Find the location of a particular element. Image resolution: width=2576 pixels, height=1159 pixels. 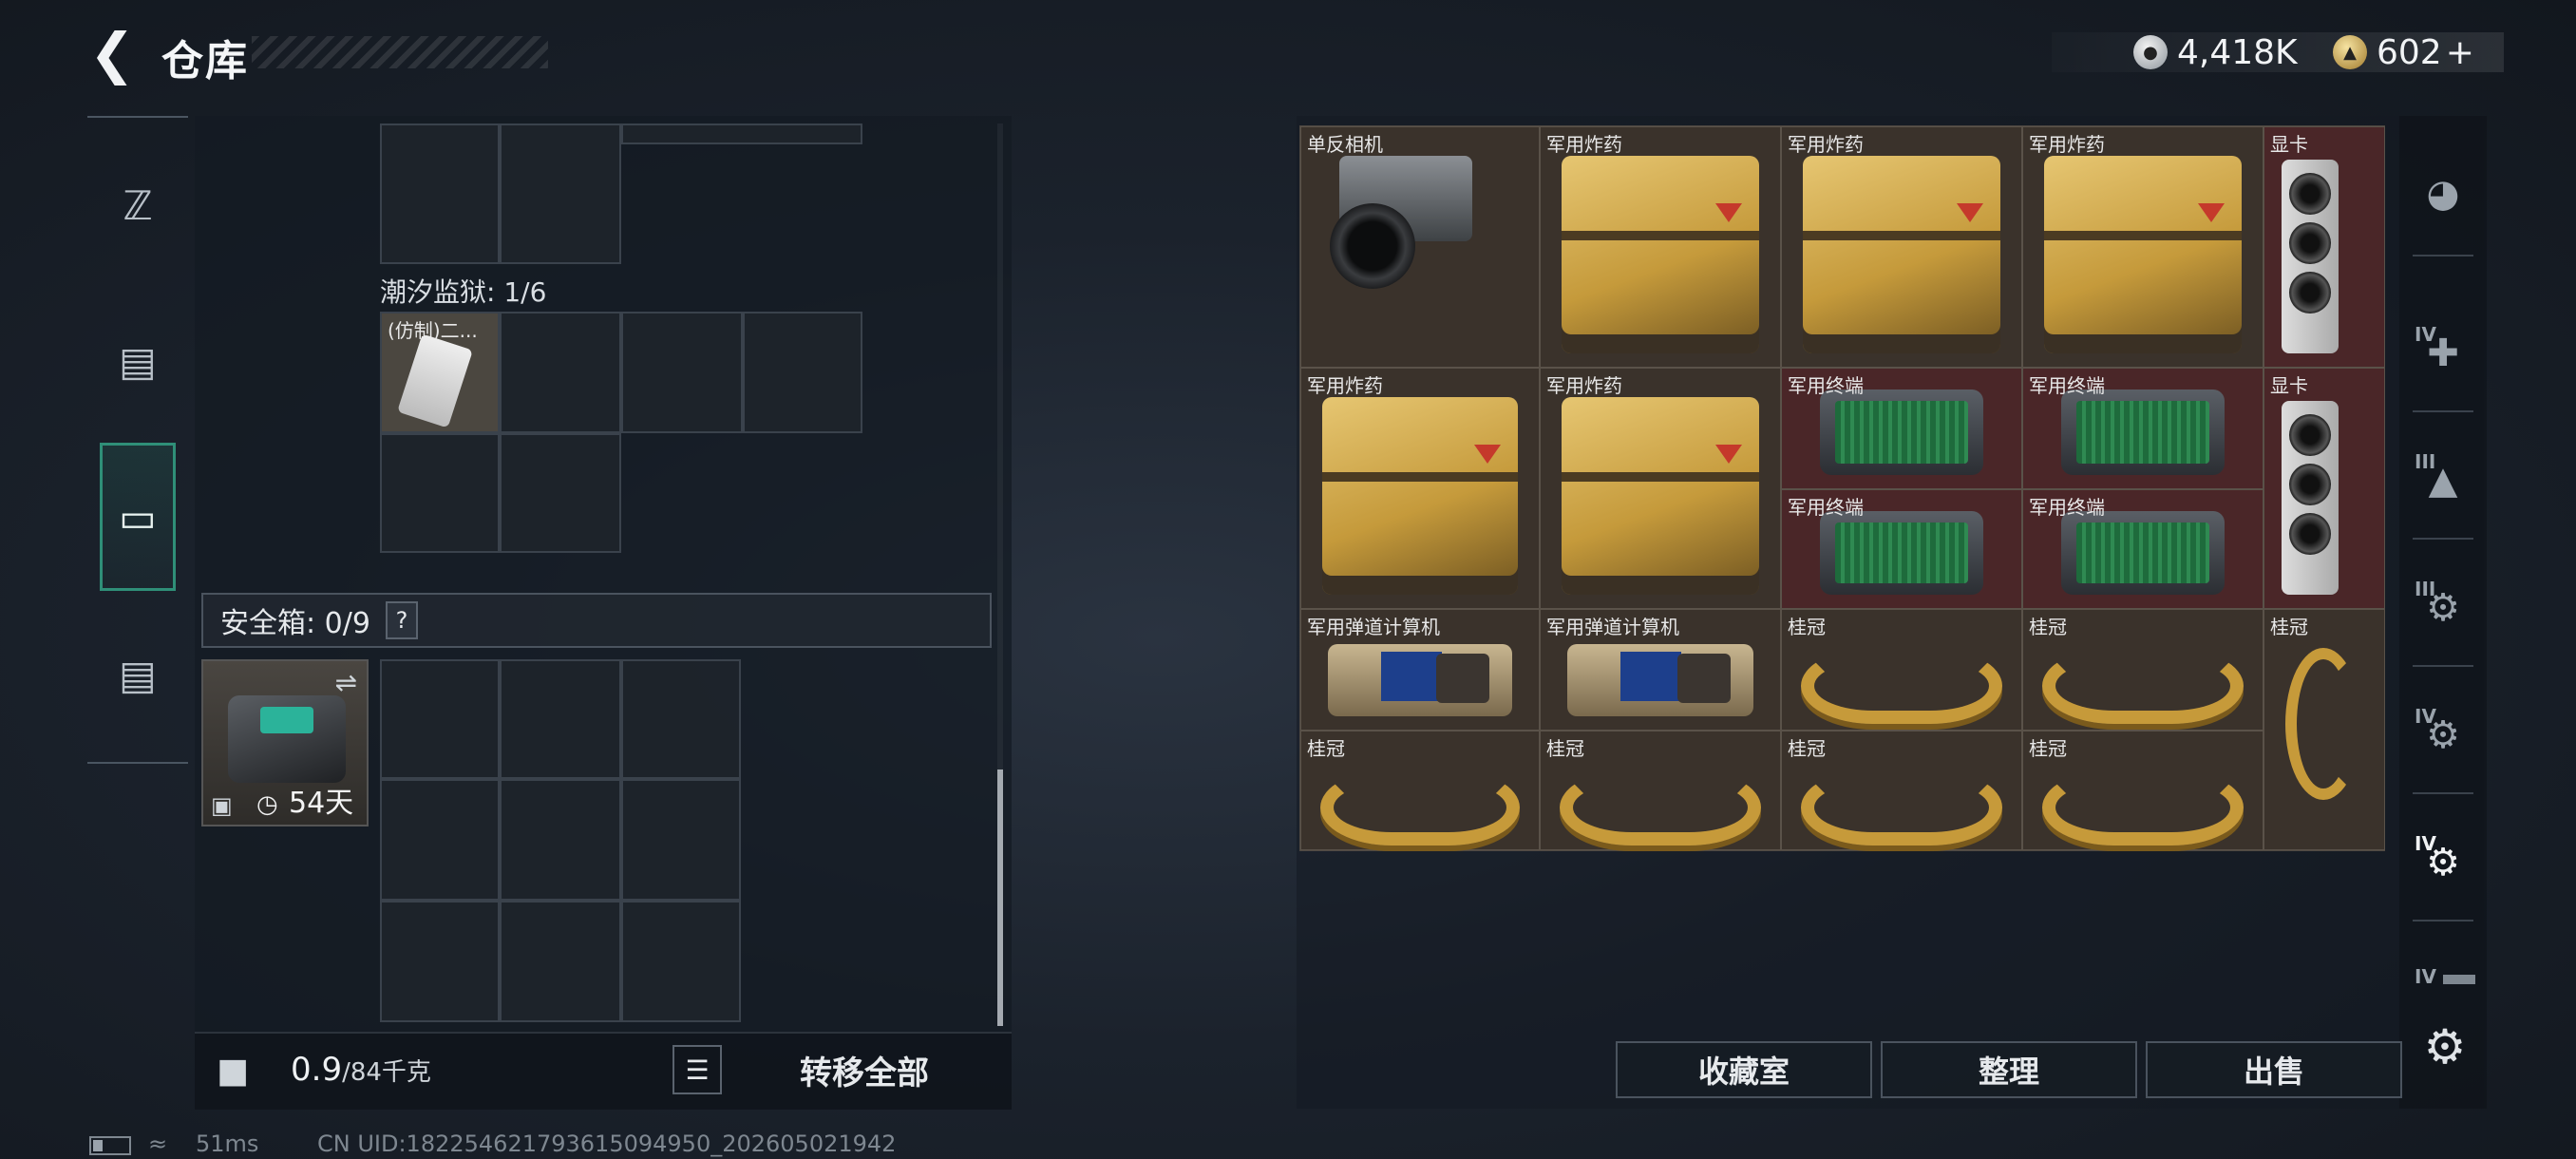

ping-text: 51ms is located at coordinates (227, 1143).